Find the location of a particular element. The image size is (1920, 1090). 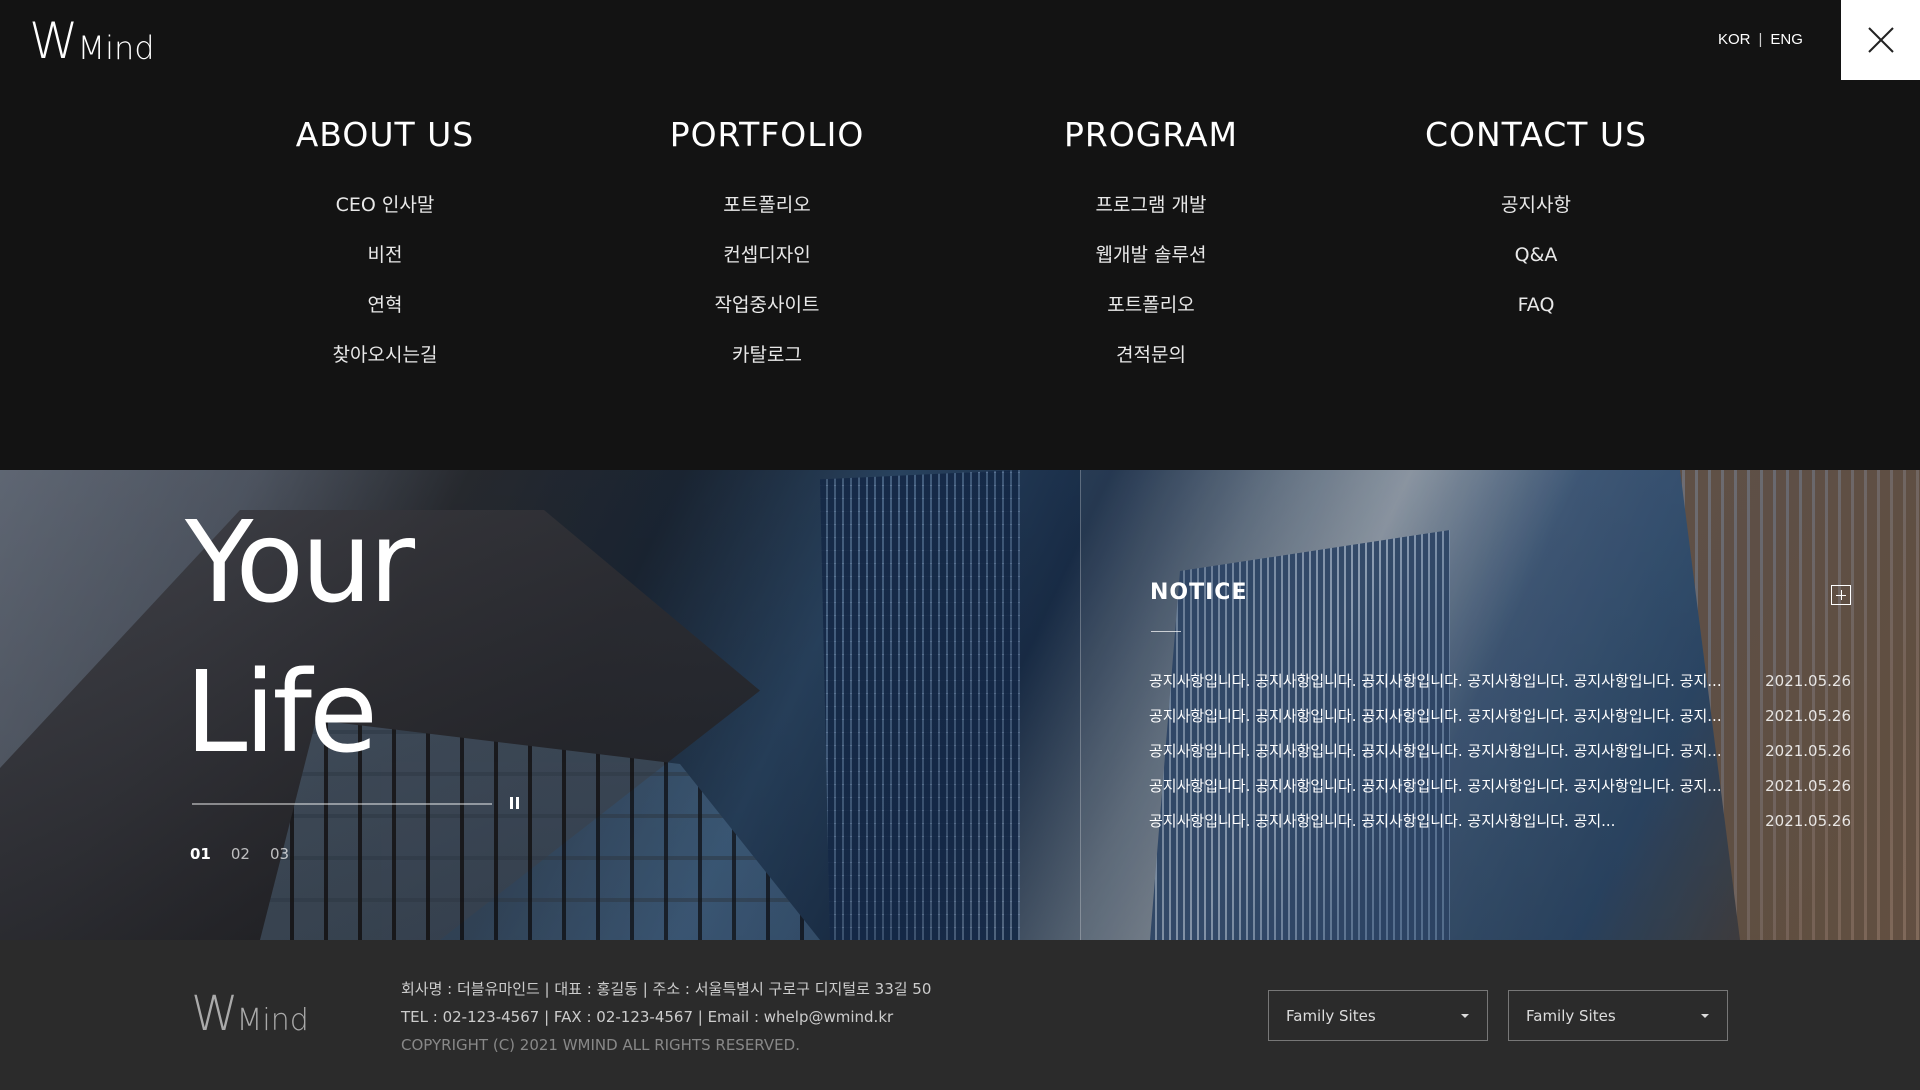

menu-column-about: ABOUT US CEO 인사말 비전 연혁 찾아오시는길 is located at coordinates (385, 245).